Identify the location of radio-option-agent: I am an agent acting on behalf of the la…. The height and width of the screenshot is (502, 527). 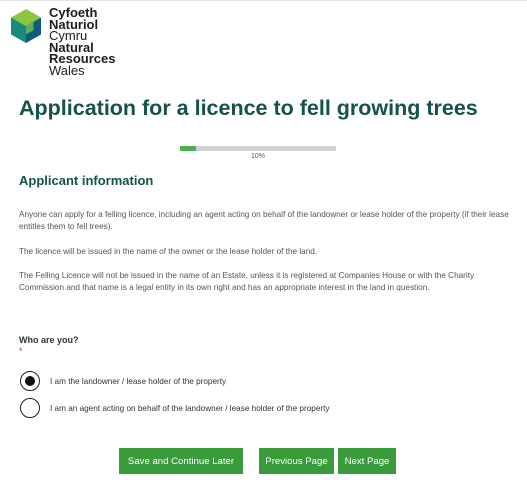
(174, 408).